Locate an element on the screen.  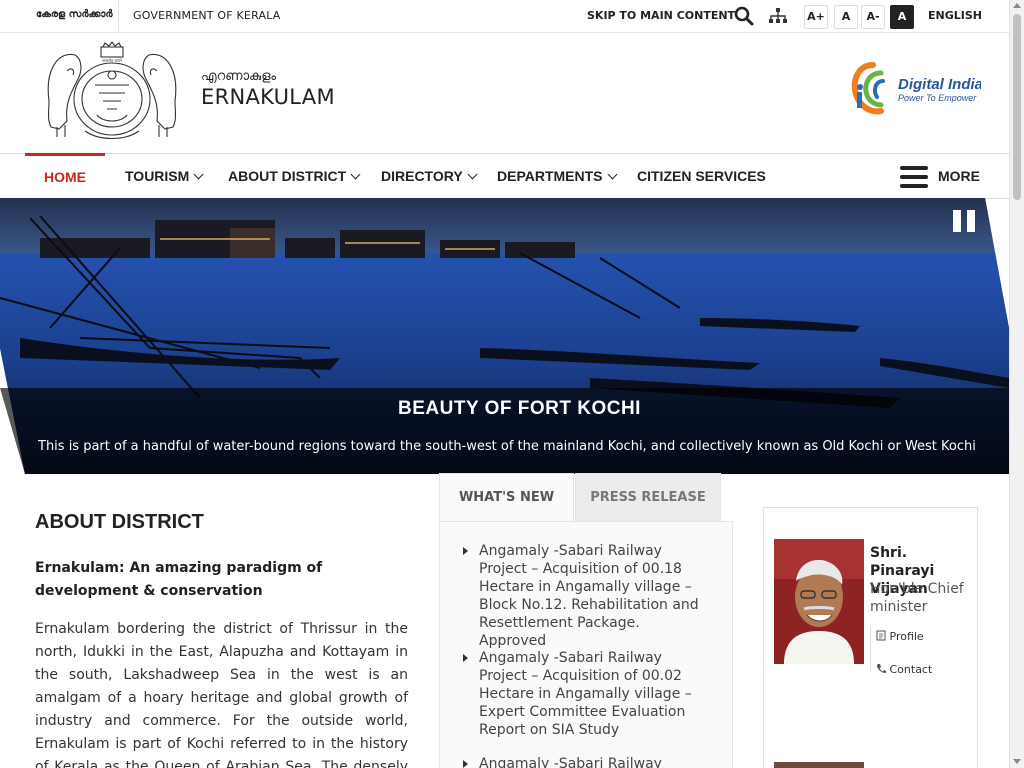
nav-home-label: HOME is located at coordinates (65, 177).